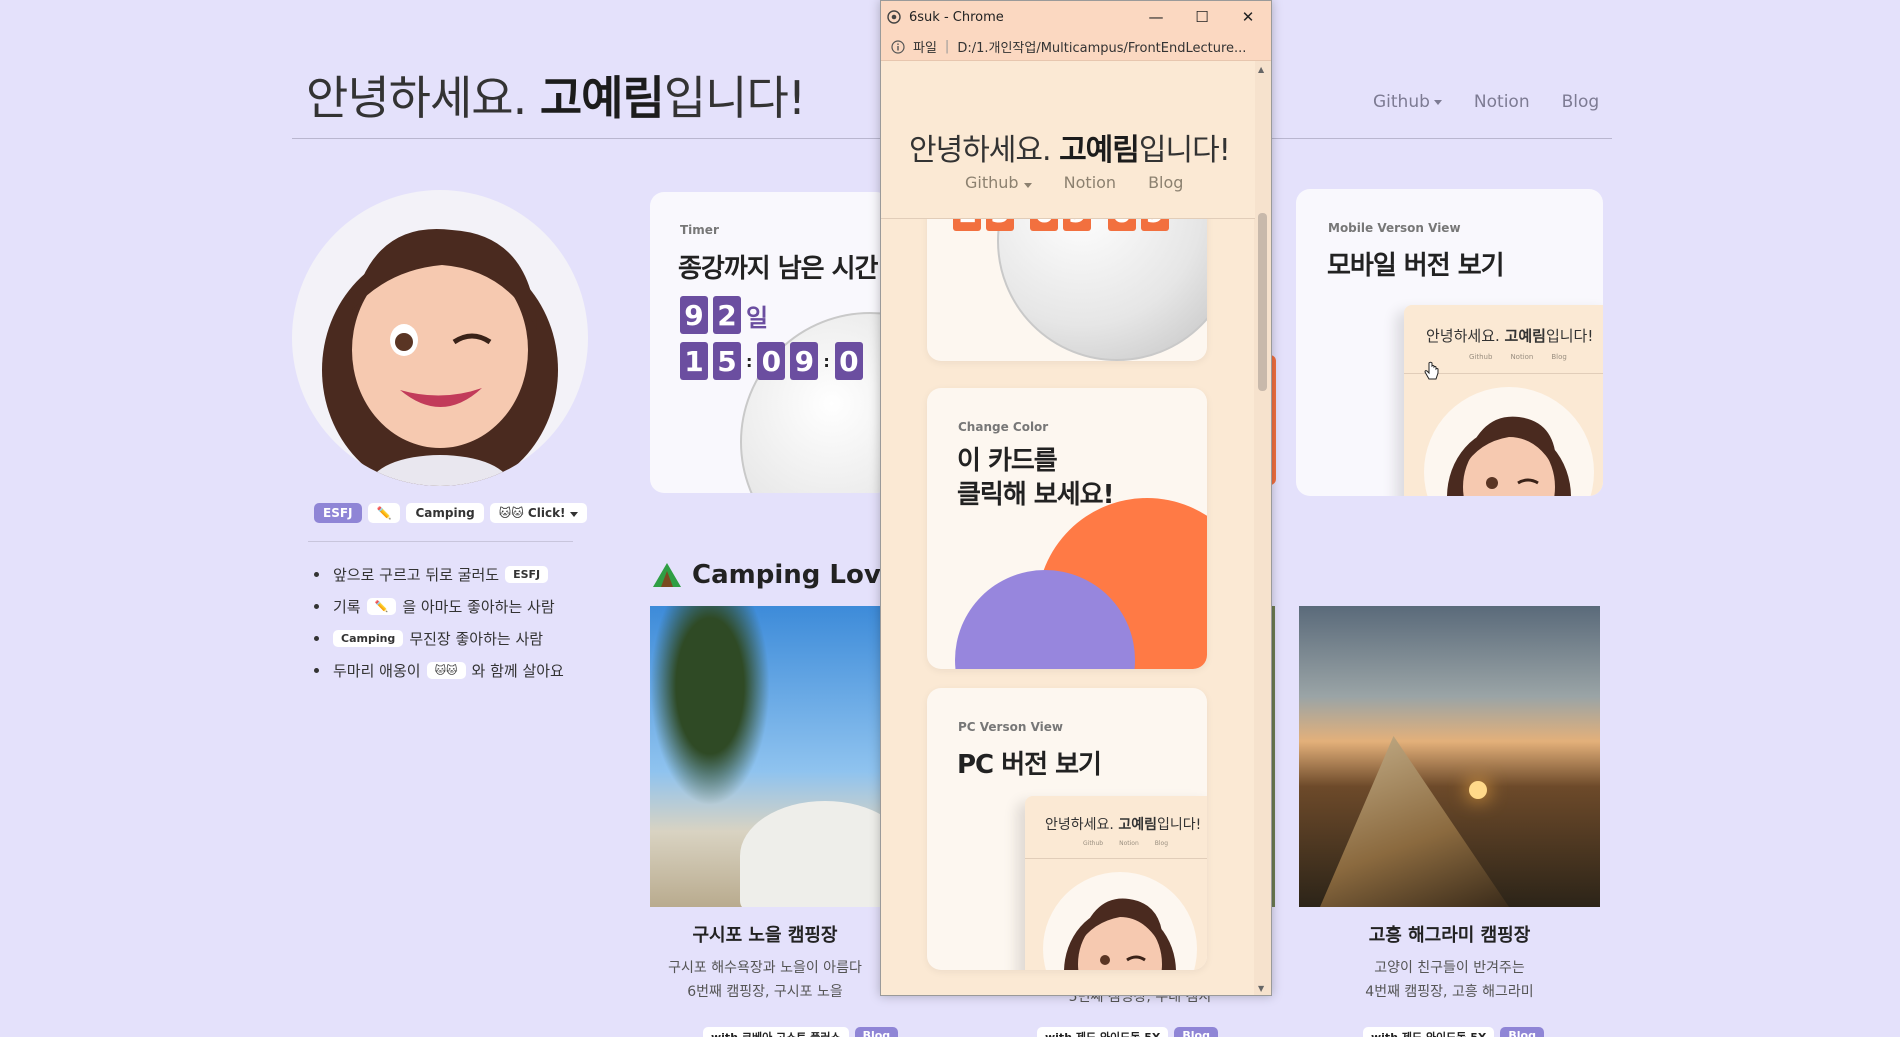 This screenshot has width=1900, height=1037. Describe the element at coordinates (1431, 370) in the screenshot. I see `hand-cursor-icon` at that location.